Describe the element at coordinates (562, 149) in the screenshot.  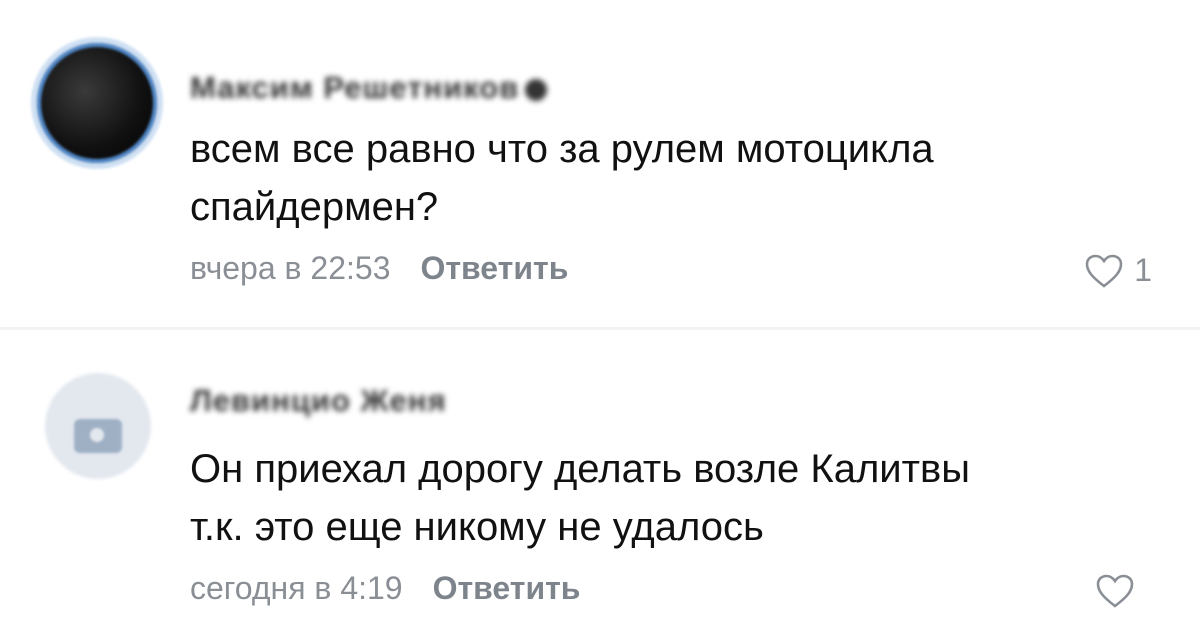
I see `comment-text-line: всем все равно что за рулем мотоцикла` at that location.